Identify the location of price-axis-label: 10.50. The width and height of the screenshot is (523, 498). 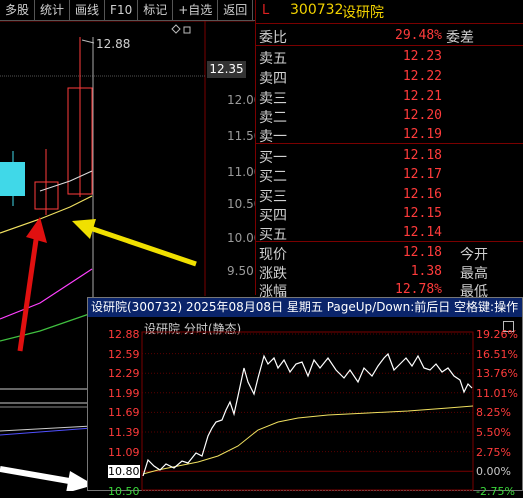
(124, 491).